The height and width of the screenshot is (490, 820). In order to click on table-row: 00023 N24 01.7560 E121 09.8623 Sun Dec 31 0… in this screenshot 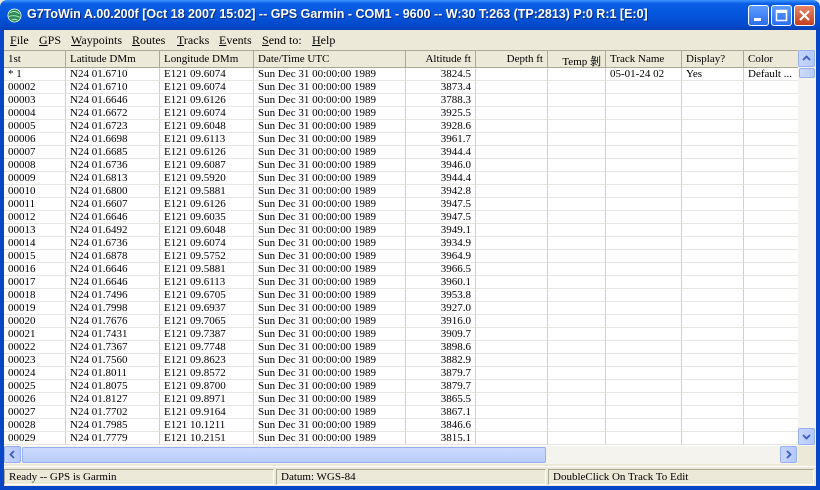, I will do `click(401, 360)`.